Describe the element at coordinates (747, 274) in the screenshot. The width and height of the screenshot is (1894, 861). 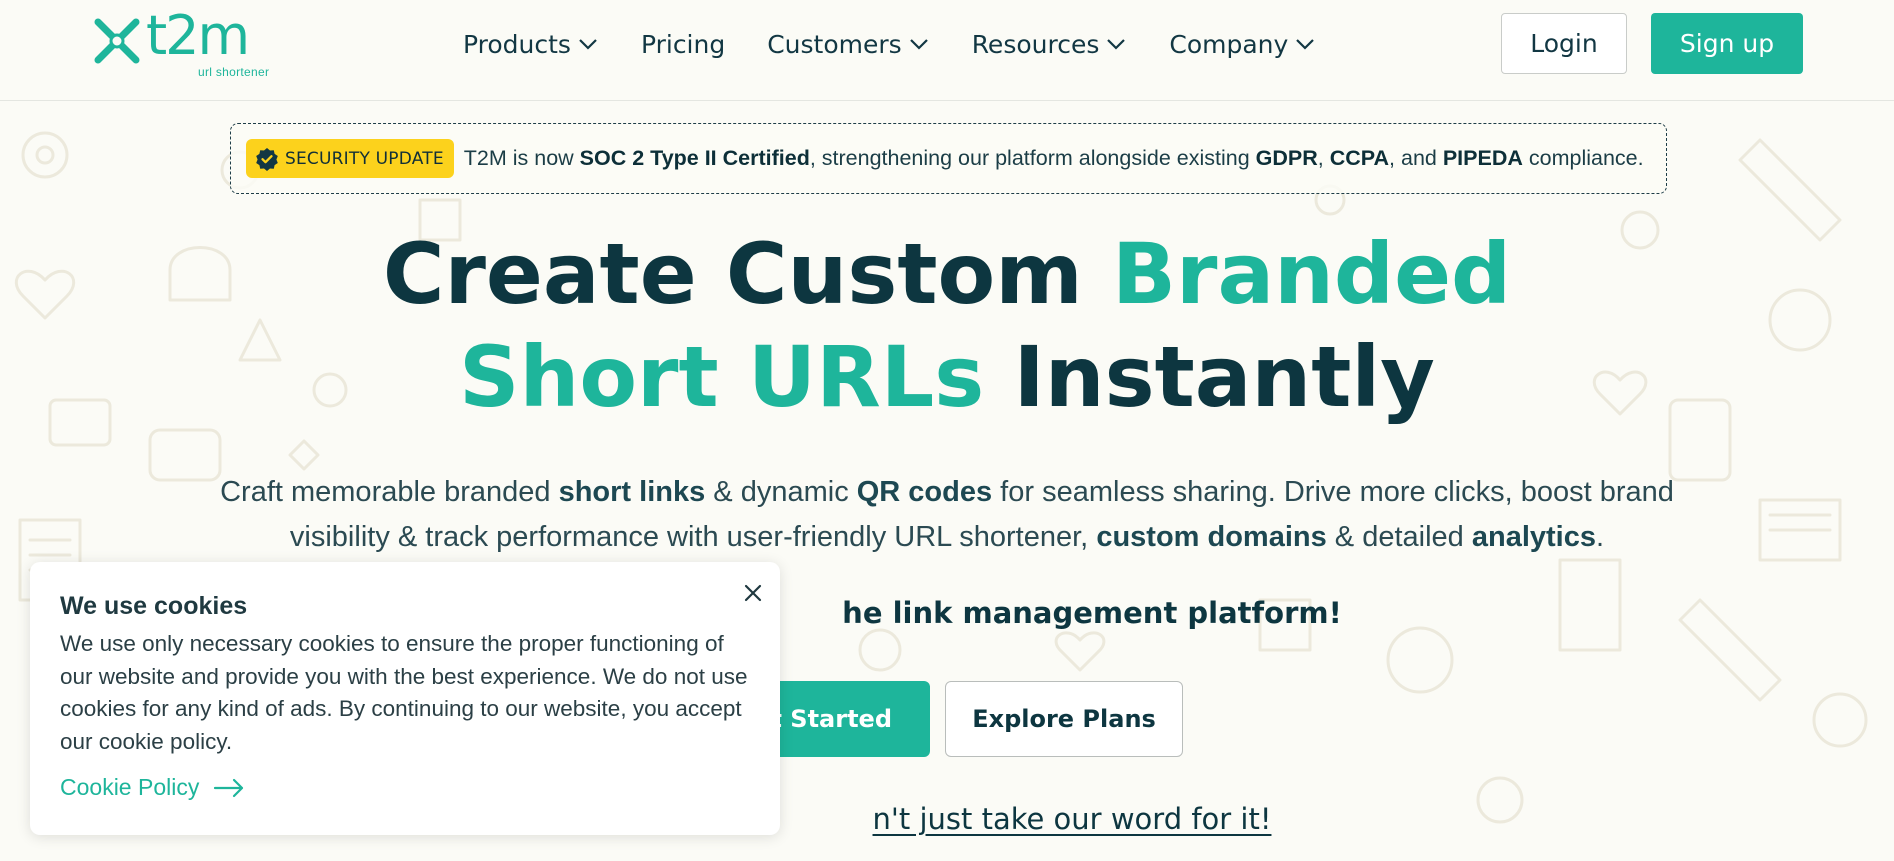
I see `hero-text-dark: Create Custom` at that location.